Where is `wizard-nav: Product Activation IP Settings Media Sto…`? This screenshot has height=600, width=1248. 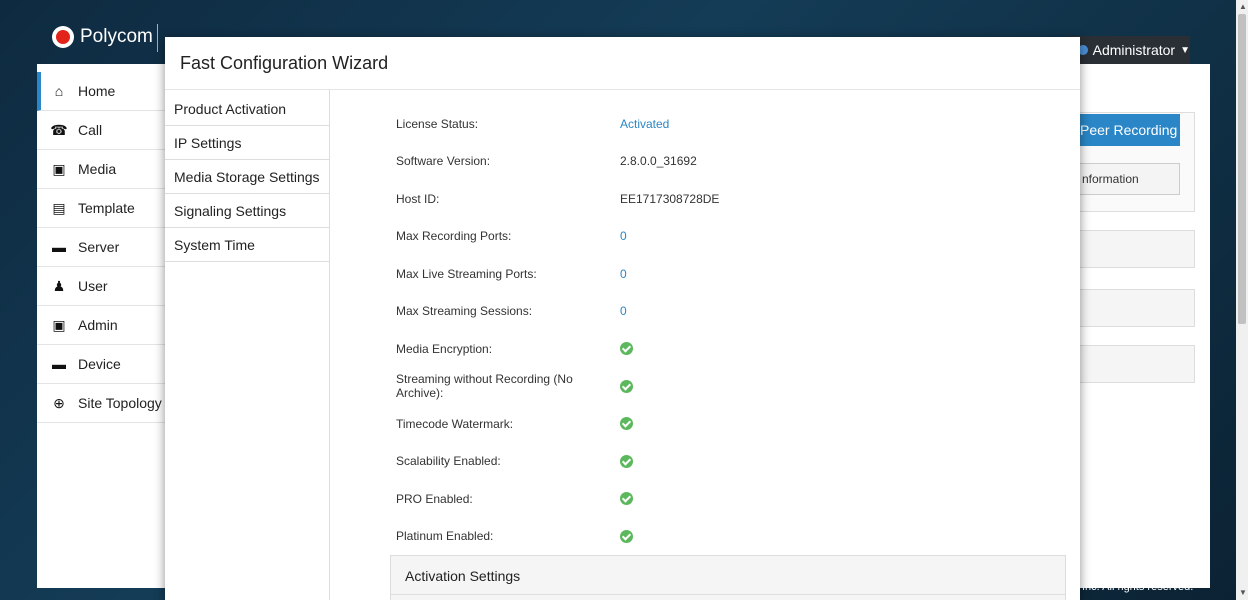
wizard-nav: Product Activation IP Settings Media Sto… is located at coordinates (247, 177).